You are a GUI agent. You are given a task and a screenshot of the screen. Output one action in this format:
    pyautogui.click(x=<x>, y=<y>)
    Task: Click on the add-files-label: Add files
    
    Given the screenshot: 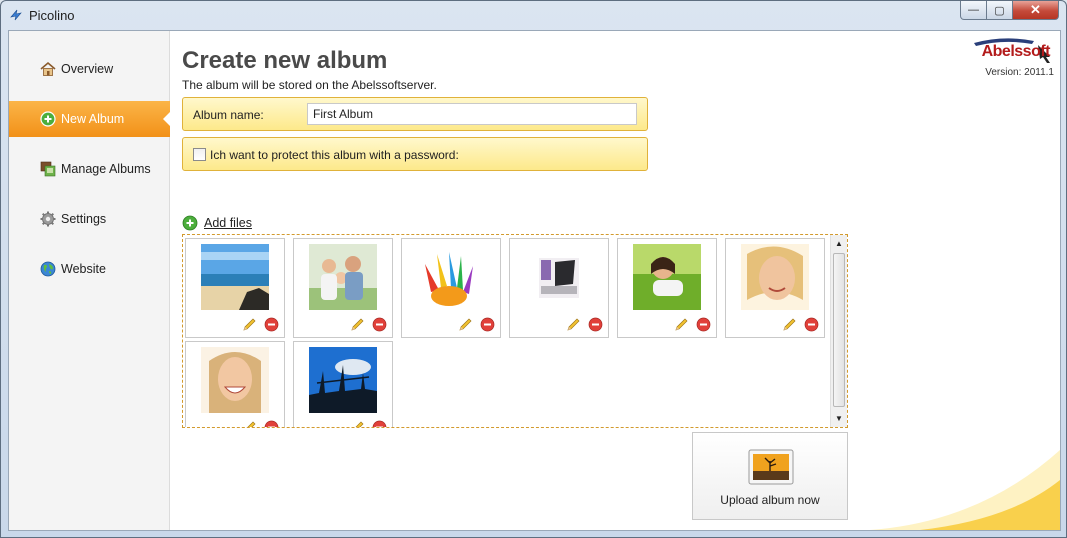 What is the action you would take?
    pyautogui.click(x=228, y=223)
    